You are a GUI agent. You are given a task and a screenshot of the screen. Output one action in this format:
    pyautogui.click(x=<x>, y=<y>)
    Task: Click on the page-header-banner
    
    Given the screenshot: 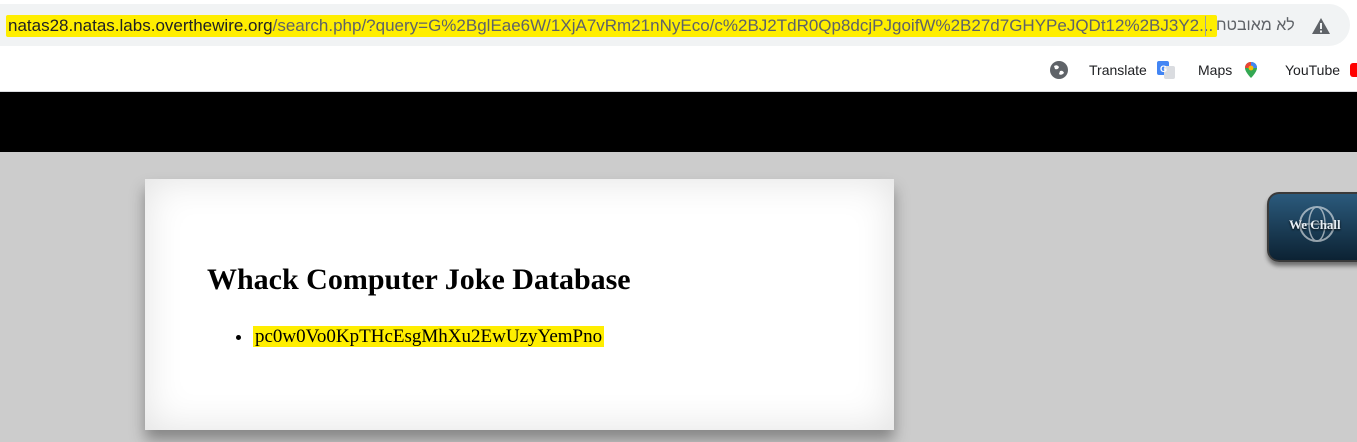 What is the action you would take?
    pyautogui.click(x=678, y=122)
    